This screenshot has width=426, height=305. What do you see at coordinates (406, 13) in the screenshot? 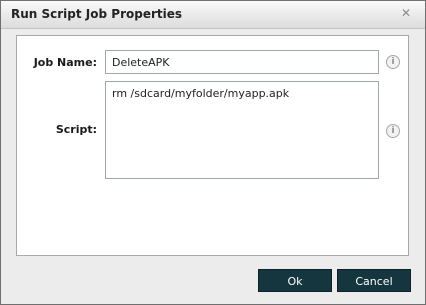
I see `close-icon: ✕` at bounding box center [406, 13].